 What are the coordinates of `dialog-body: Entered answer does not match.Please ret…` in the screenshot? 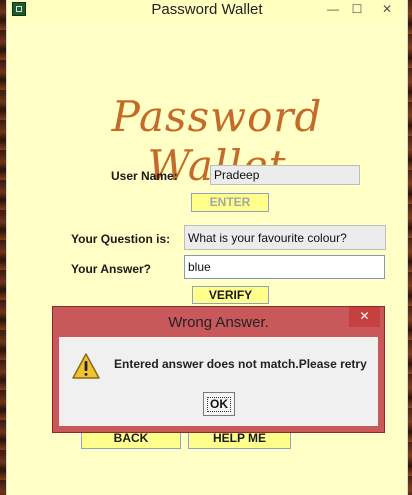 It's located at (218, 381).